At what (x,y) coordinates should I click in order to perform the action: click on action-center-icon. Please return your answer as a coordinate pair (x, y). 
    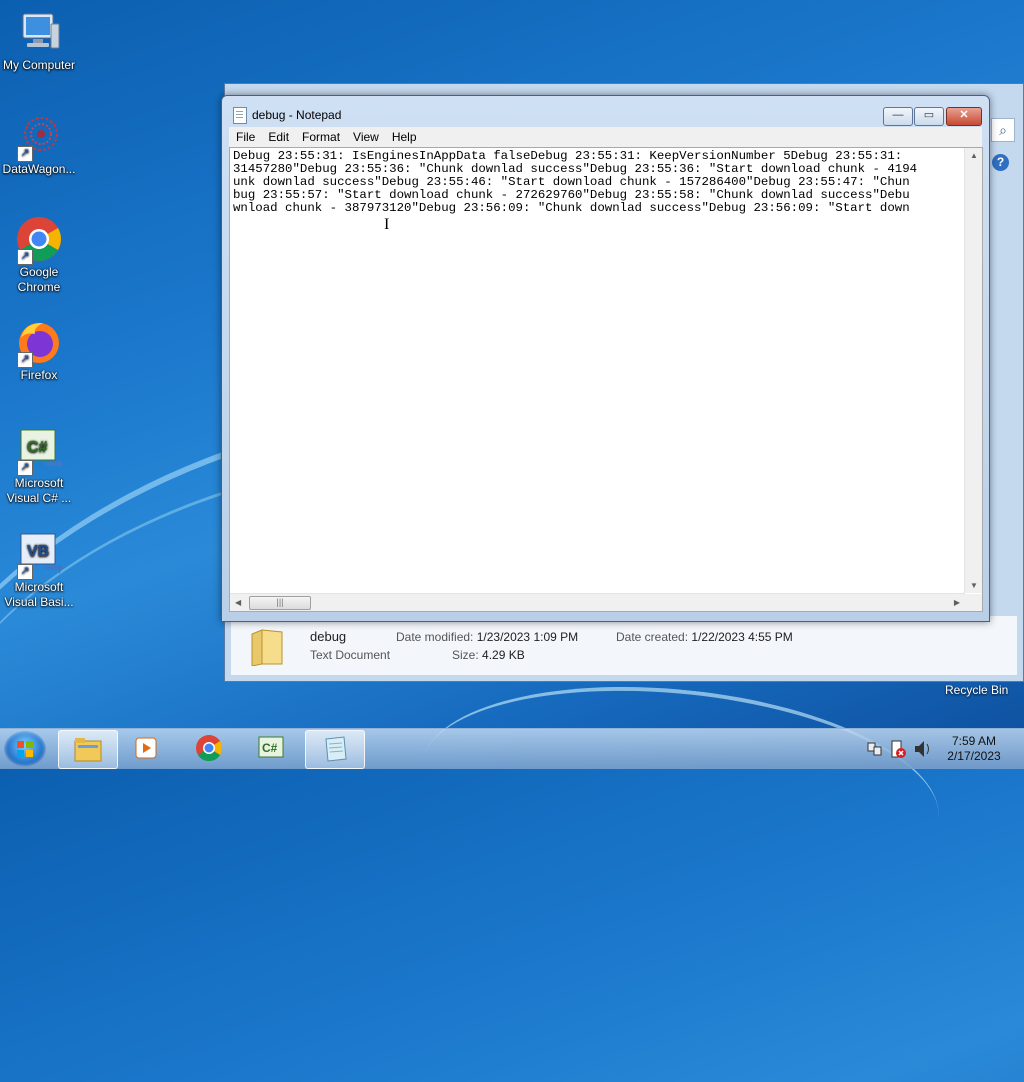
    Looking at the image, I should click on (898, 749).